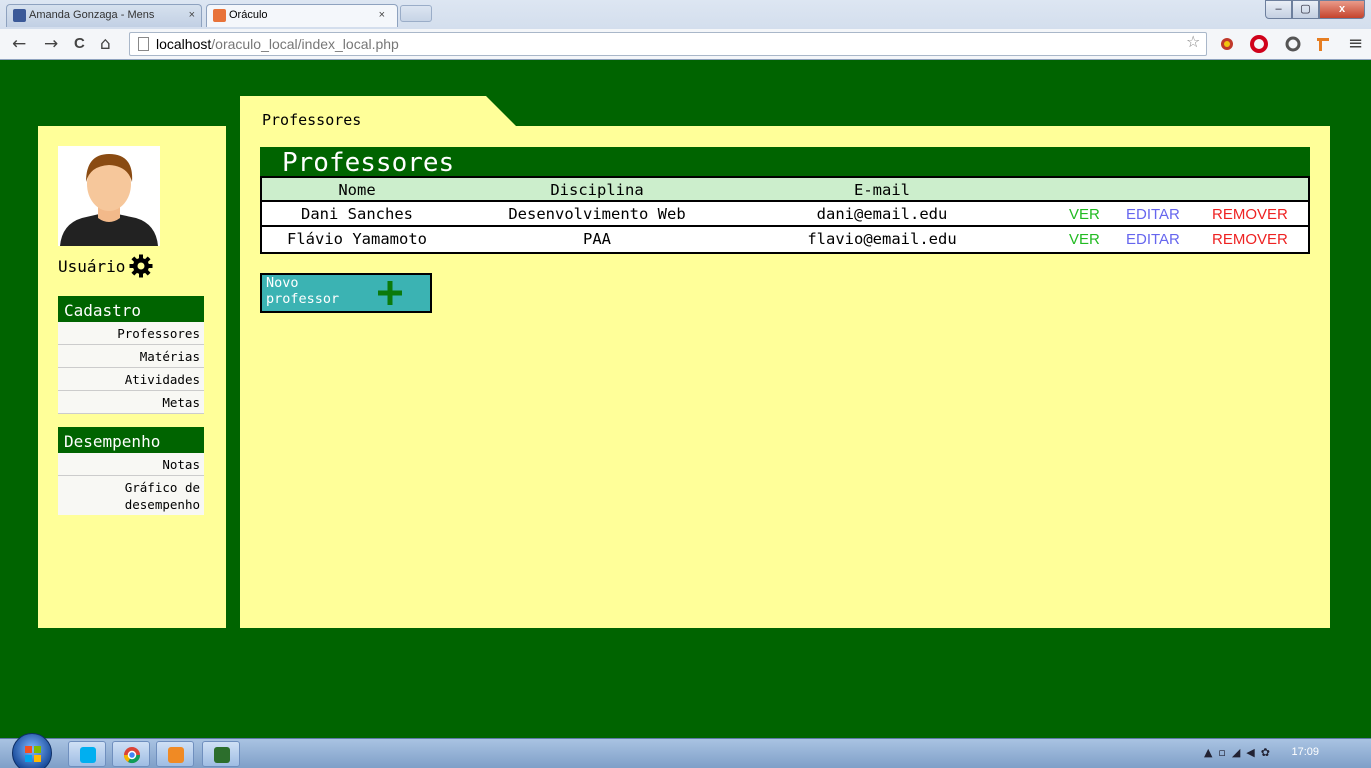 This screenshot has width=1371, height=768. I want to click on chrome-icon, so click(132, 755).